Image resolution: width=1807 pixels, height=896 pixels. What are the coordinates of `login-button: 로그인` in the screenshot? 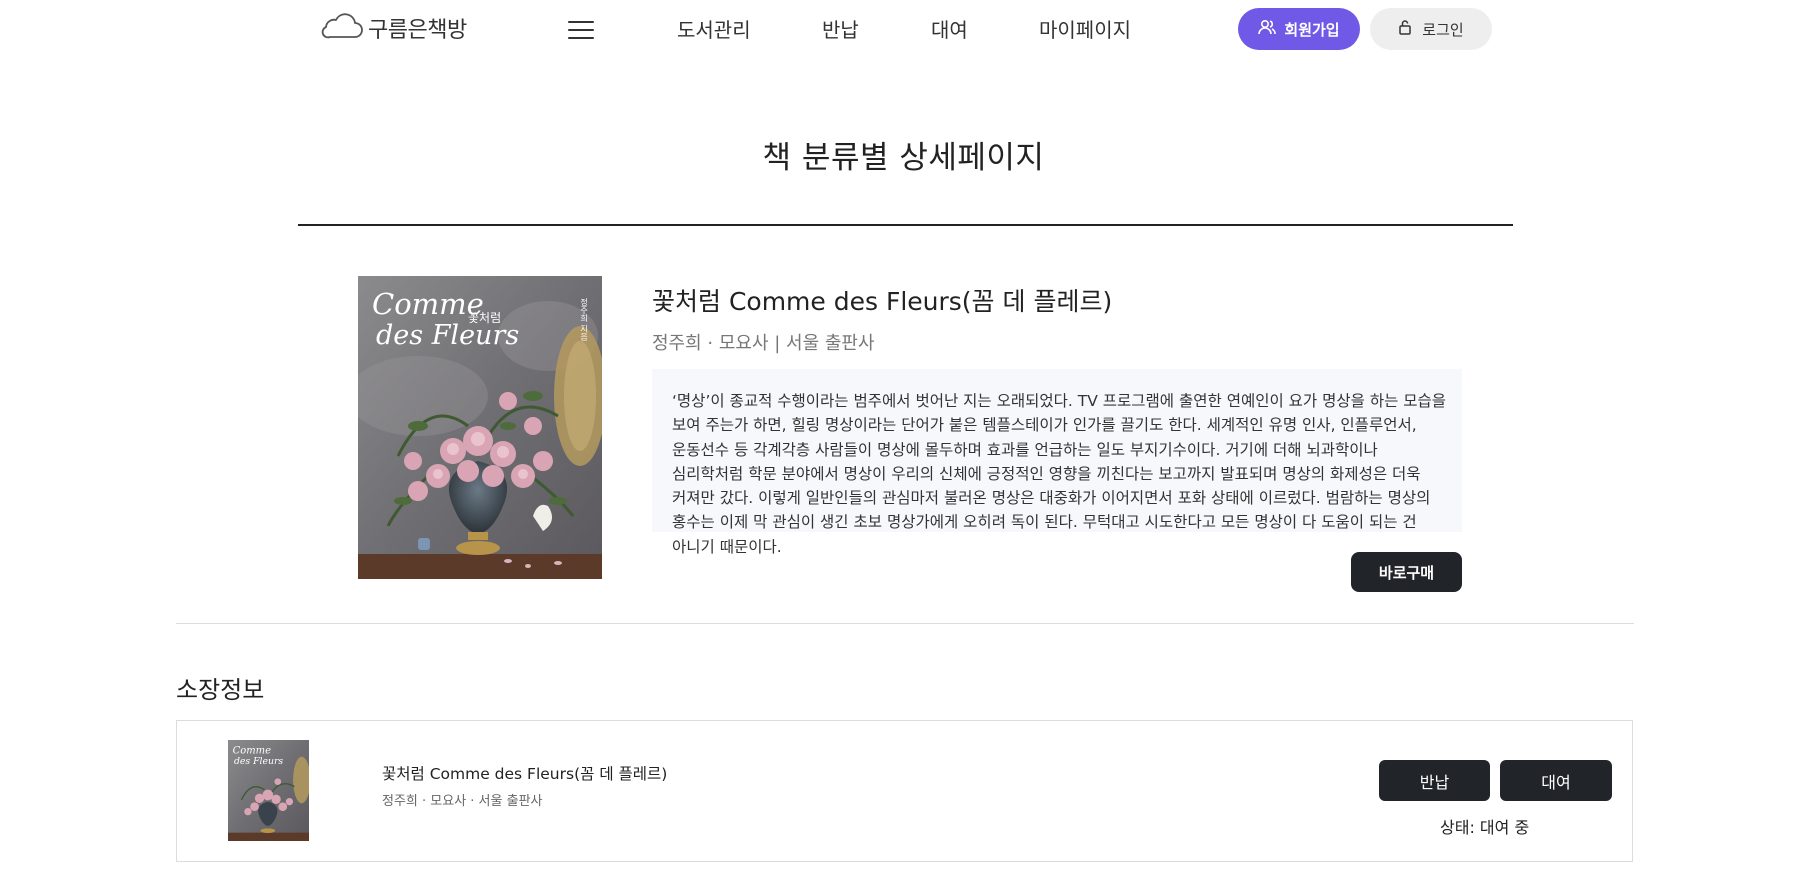 It's located at (1431, 29).